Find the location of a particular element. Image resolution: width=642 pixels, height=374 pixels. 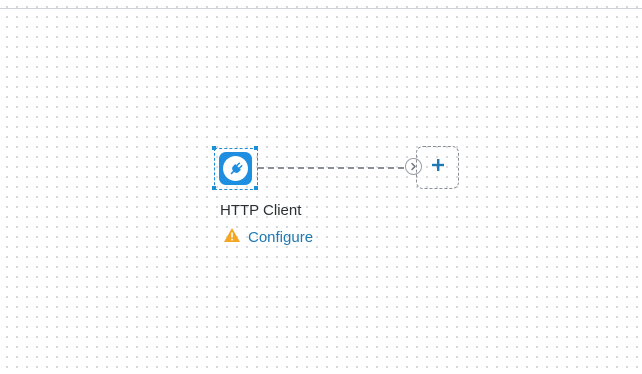

plug-icon is located at coordinates (235, 168).